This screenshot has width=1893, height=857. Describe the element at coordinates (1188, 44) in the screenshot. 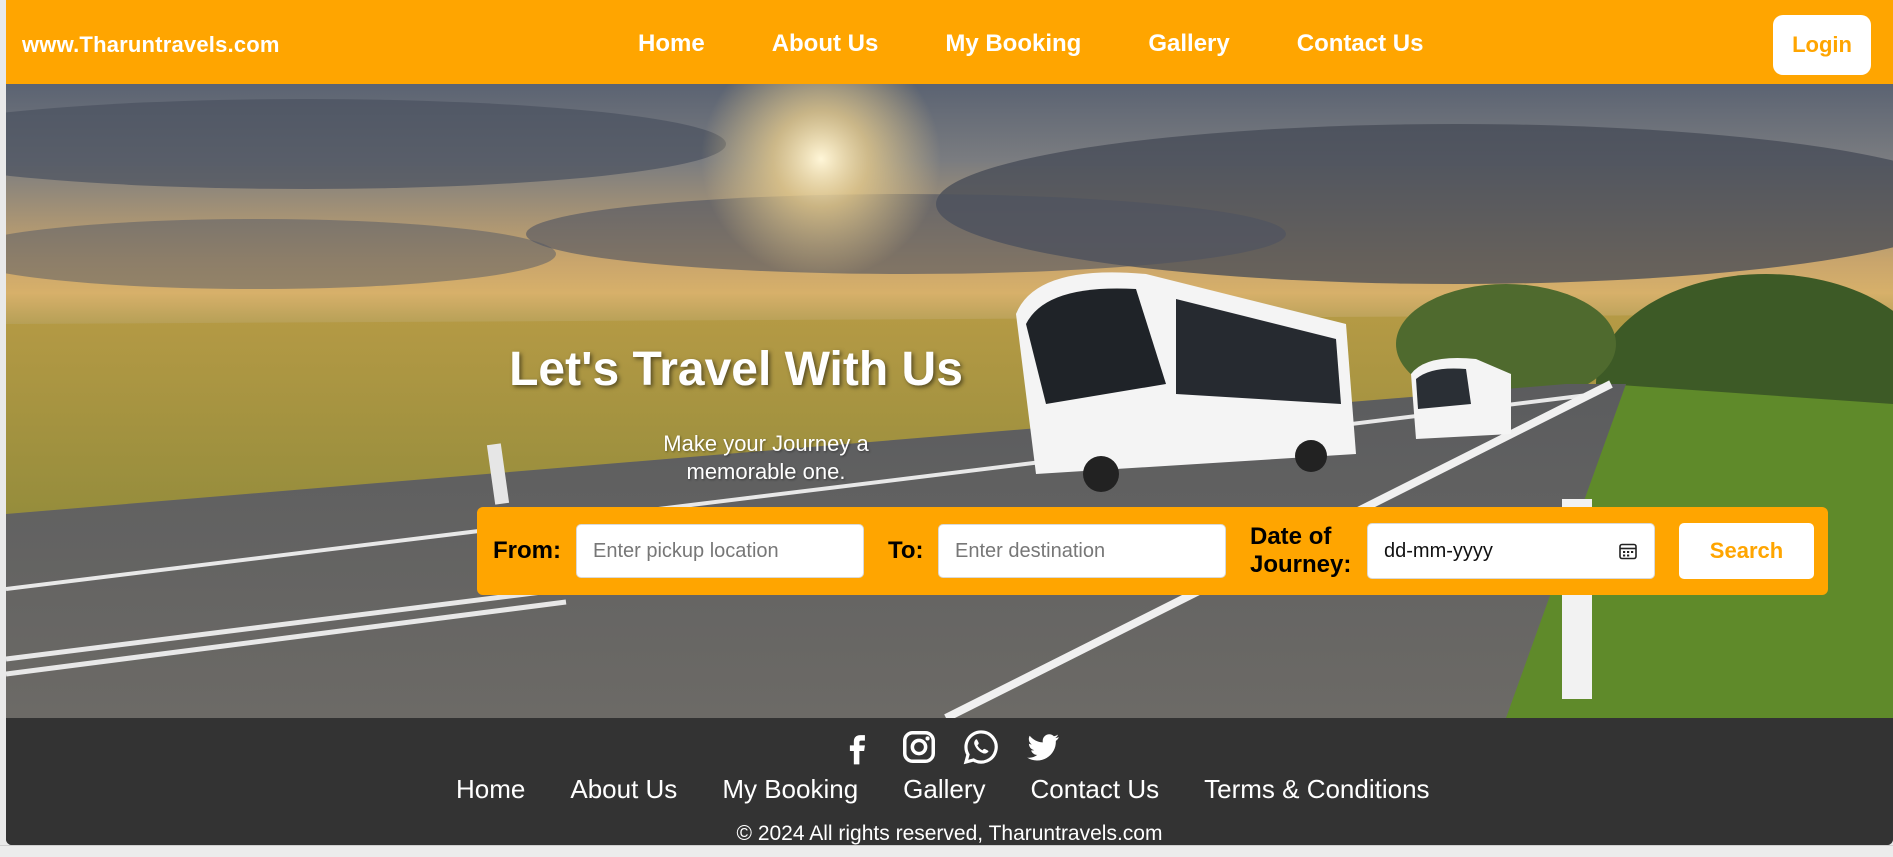

I see `nav-gallery: Gallery` at that location.